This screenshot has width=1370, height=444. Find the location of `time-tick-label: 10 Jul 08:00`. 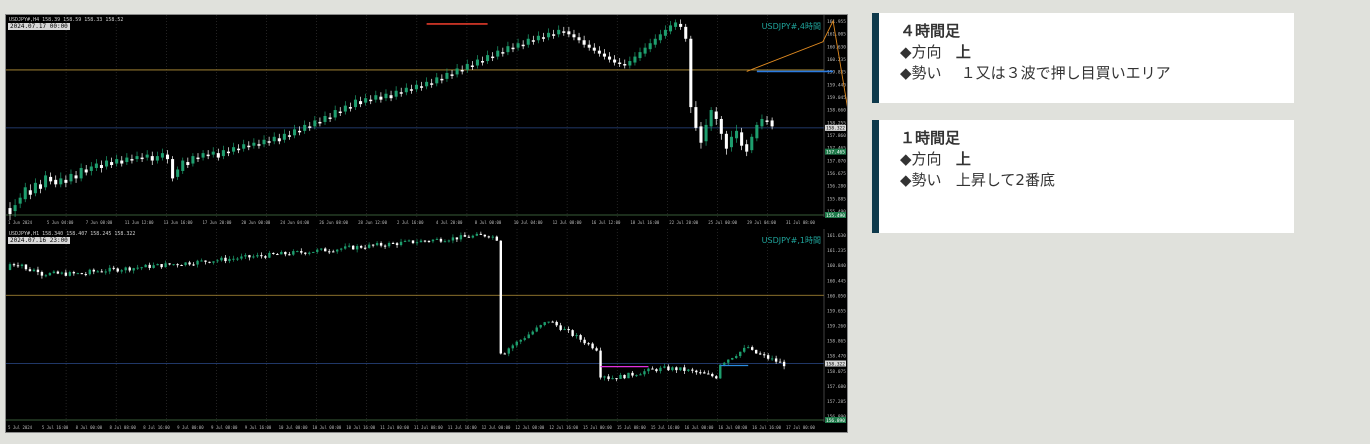

time-tick-label: 10 Jul 08:00 is located at coordinates (326, 427).